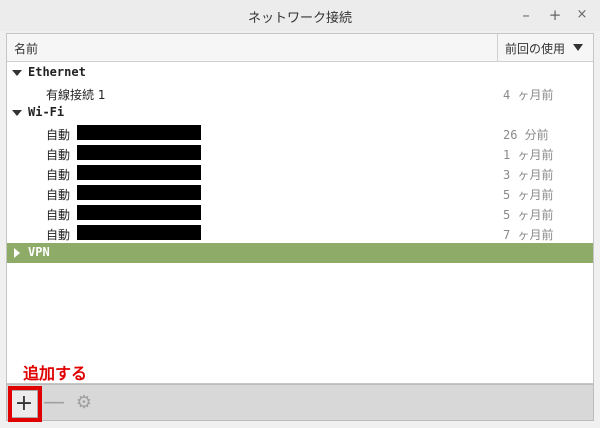  I want to click on group-row-ethernet: Ethernet, so click(300, 73).